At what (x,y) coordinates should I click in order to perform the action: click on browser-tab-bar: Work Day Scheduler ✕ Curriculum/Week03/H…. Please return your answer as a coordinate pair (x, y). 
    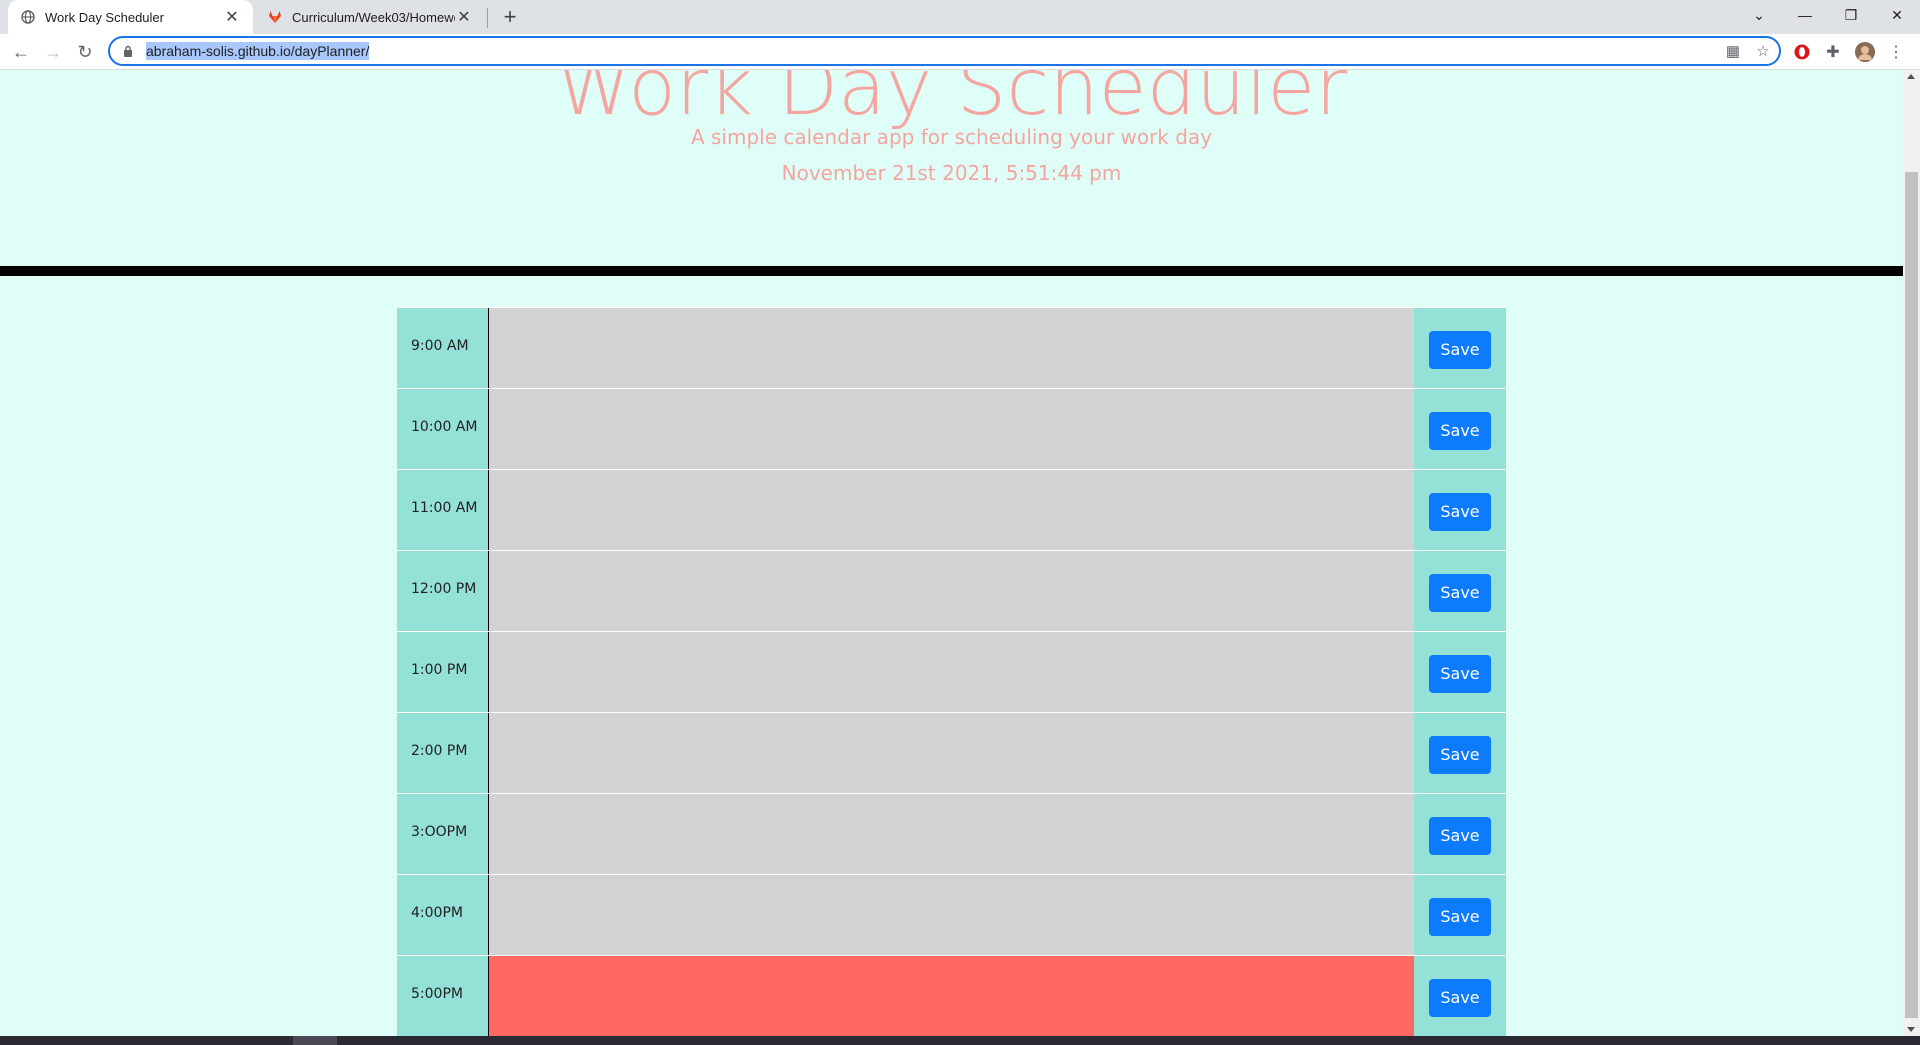
    Looking at the image, I should click on (960, 17).